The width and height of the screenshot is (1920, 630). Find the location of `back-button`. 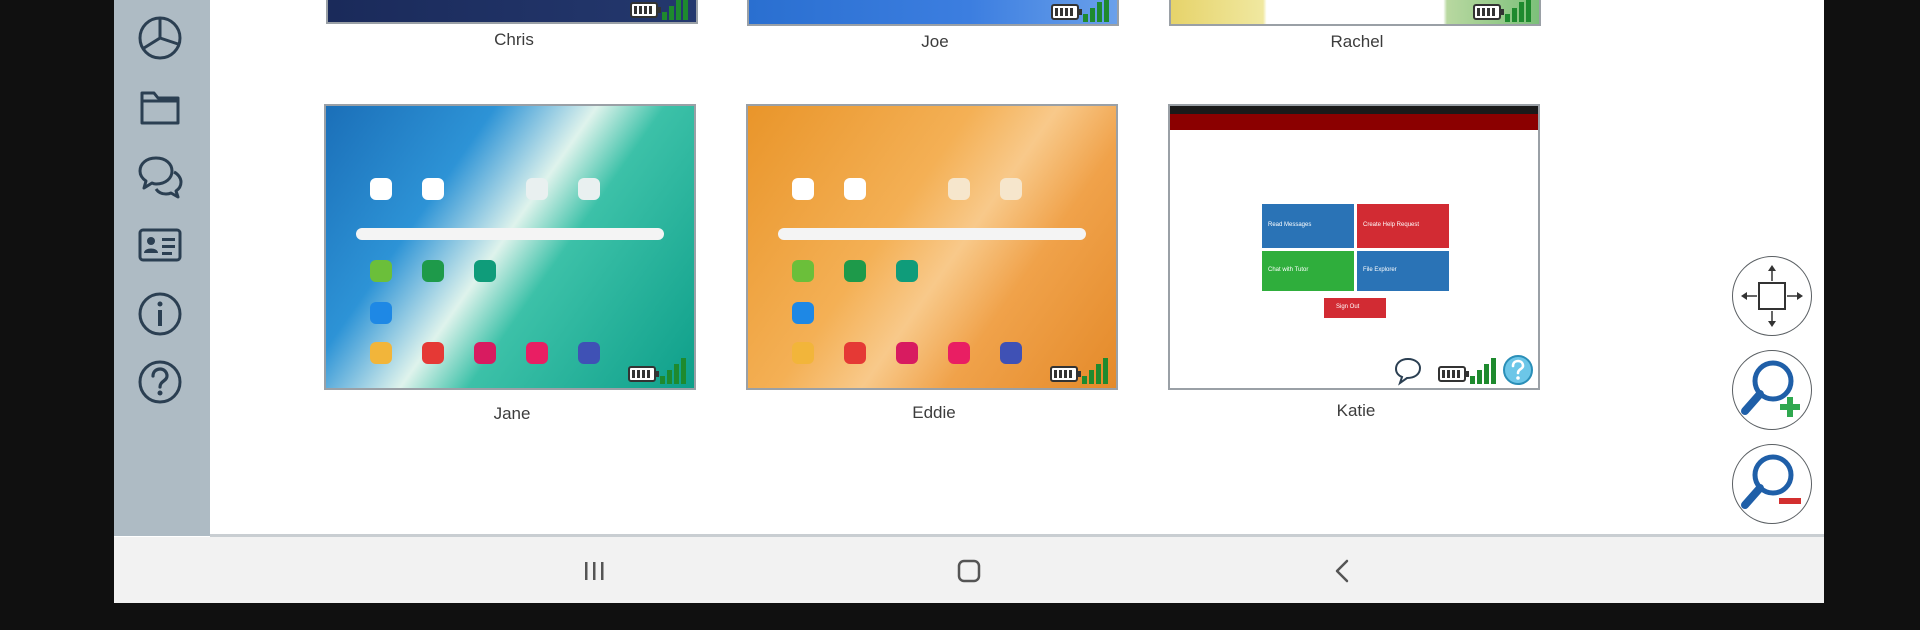

back-button is located at coordinates (1343, 571).